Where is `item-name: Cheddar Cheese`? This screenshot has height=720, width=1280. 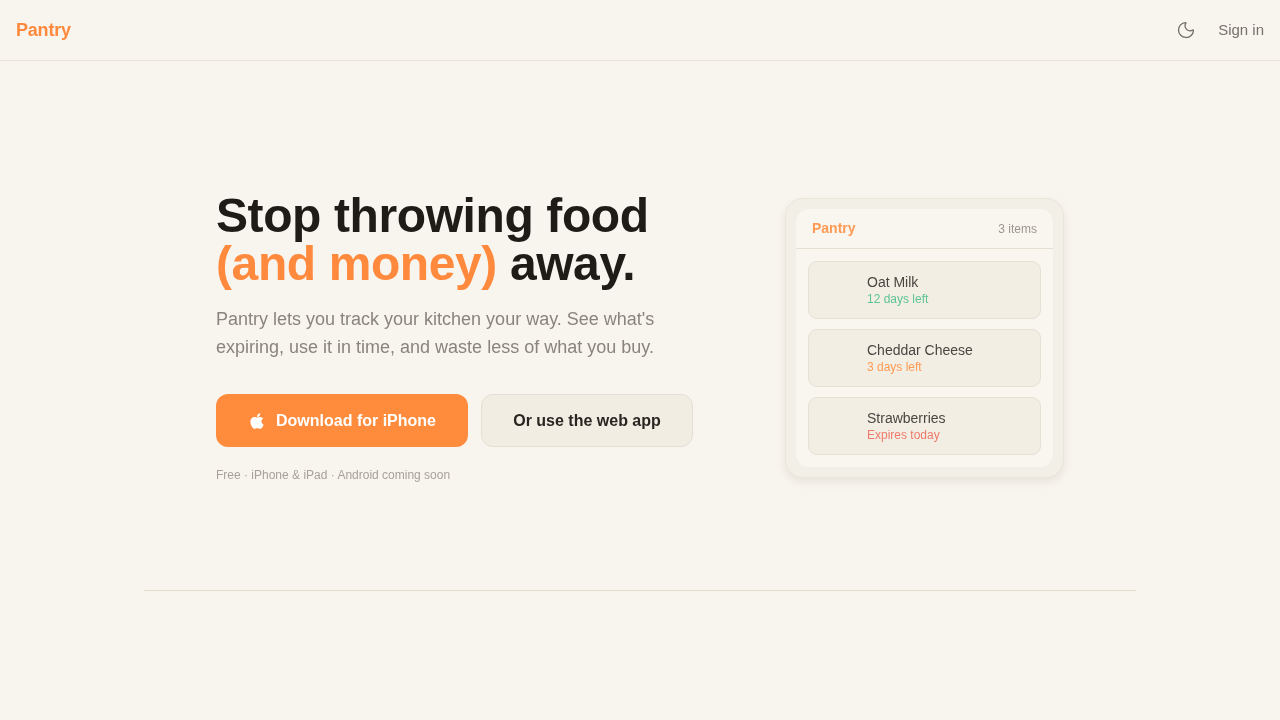 item-name: Cheddar Cheese is located at coordinates (920, 349).